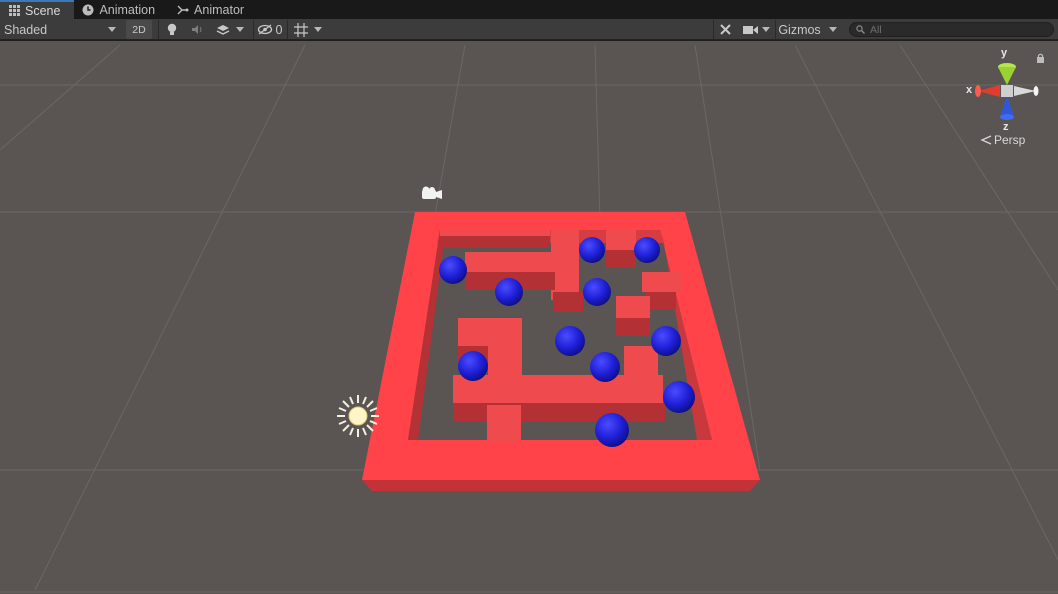 This screenshot has width=1058, height=594. I want to click on tab-animator: Animator, so click(213, 9).